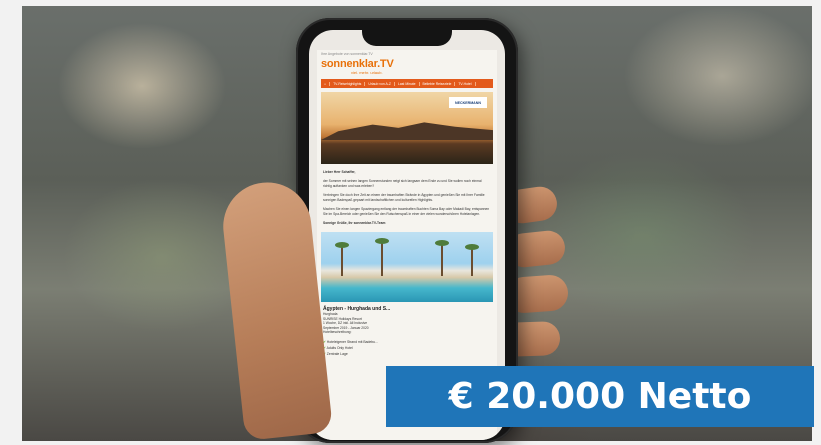 The image size is (821, 445). What do you see at coordinates (326, 83) in the screenshot?
I see `home-icon: ⌂` at bounding box center [326, 83].